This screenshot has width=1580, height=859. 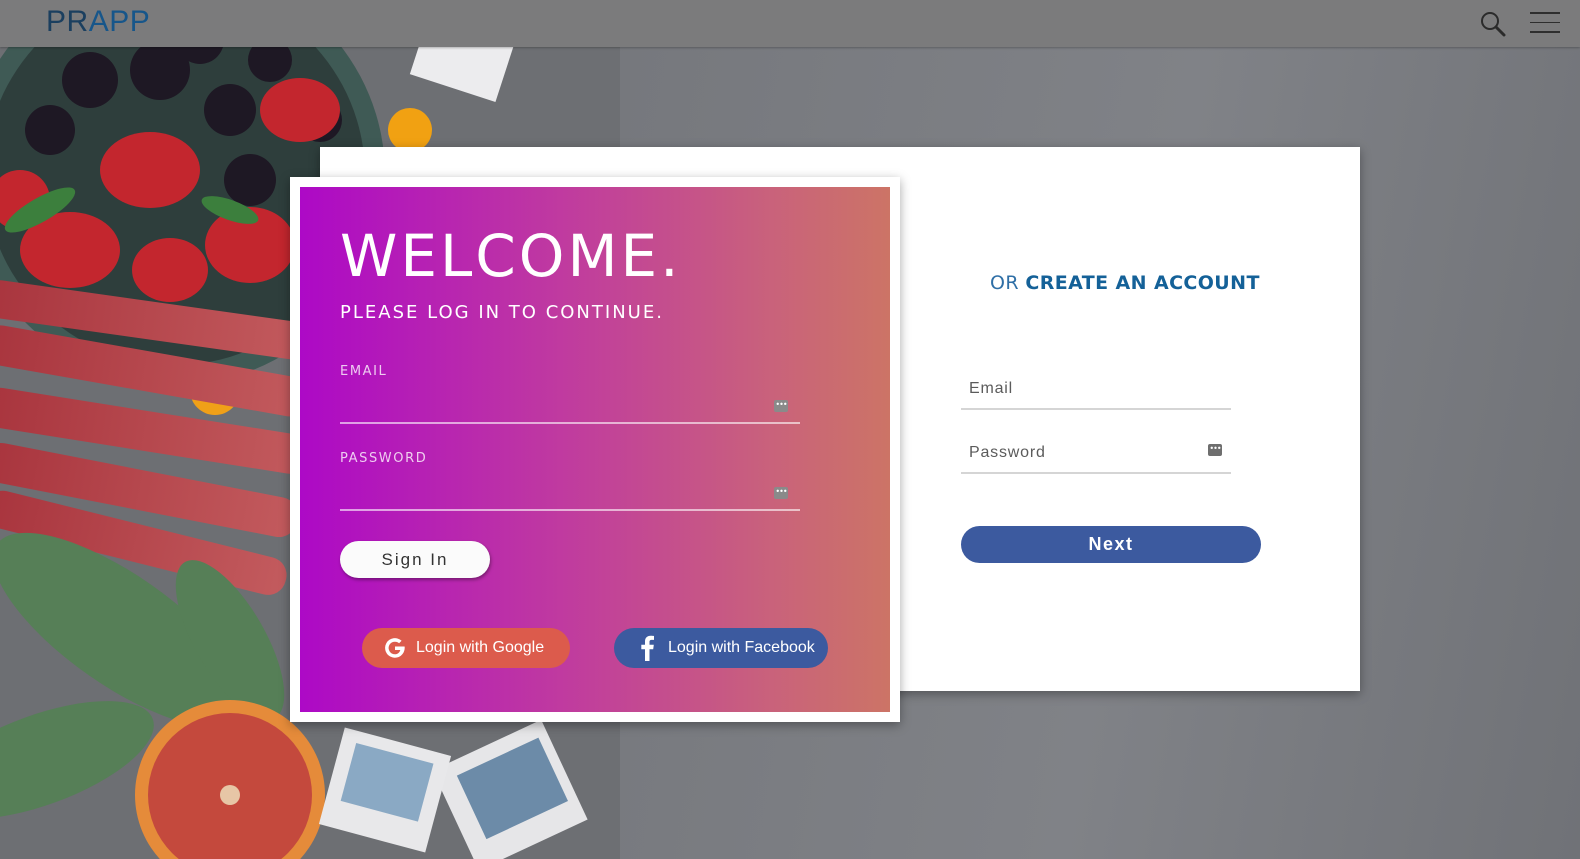 I want to click on login-subtitle: PLEASE LOG IN TO CONTINUE., so click(x=502, y=312).